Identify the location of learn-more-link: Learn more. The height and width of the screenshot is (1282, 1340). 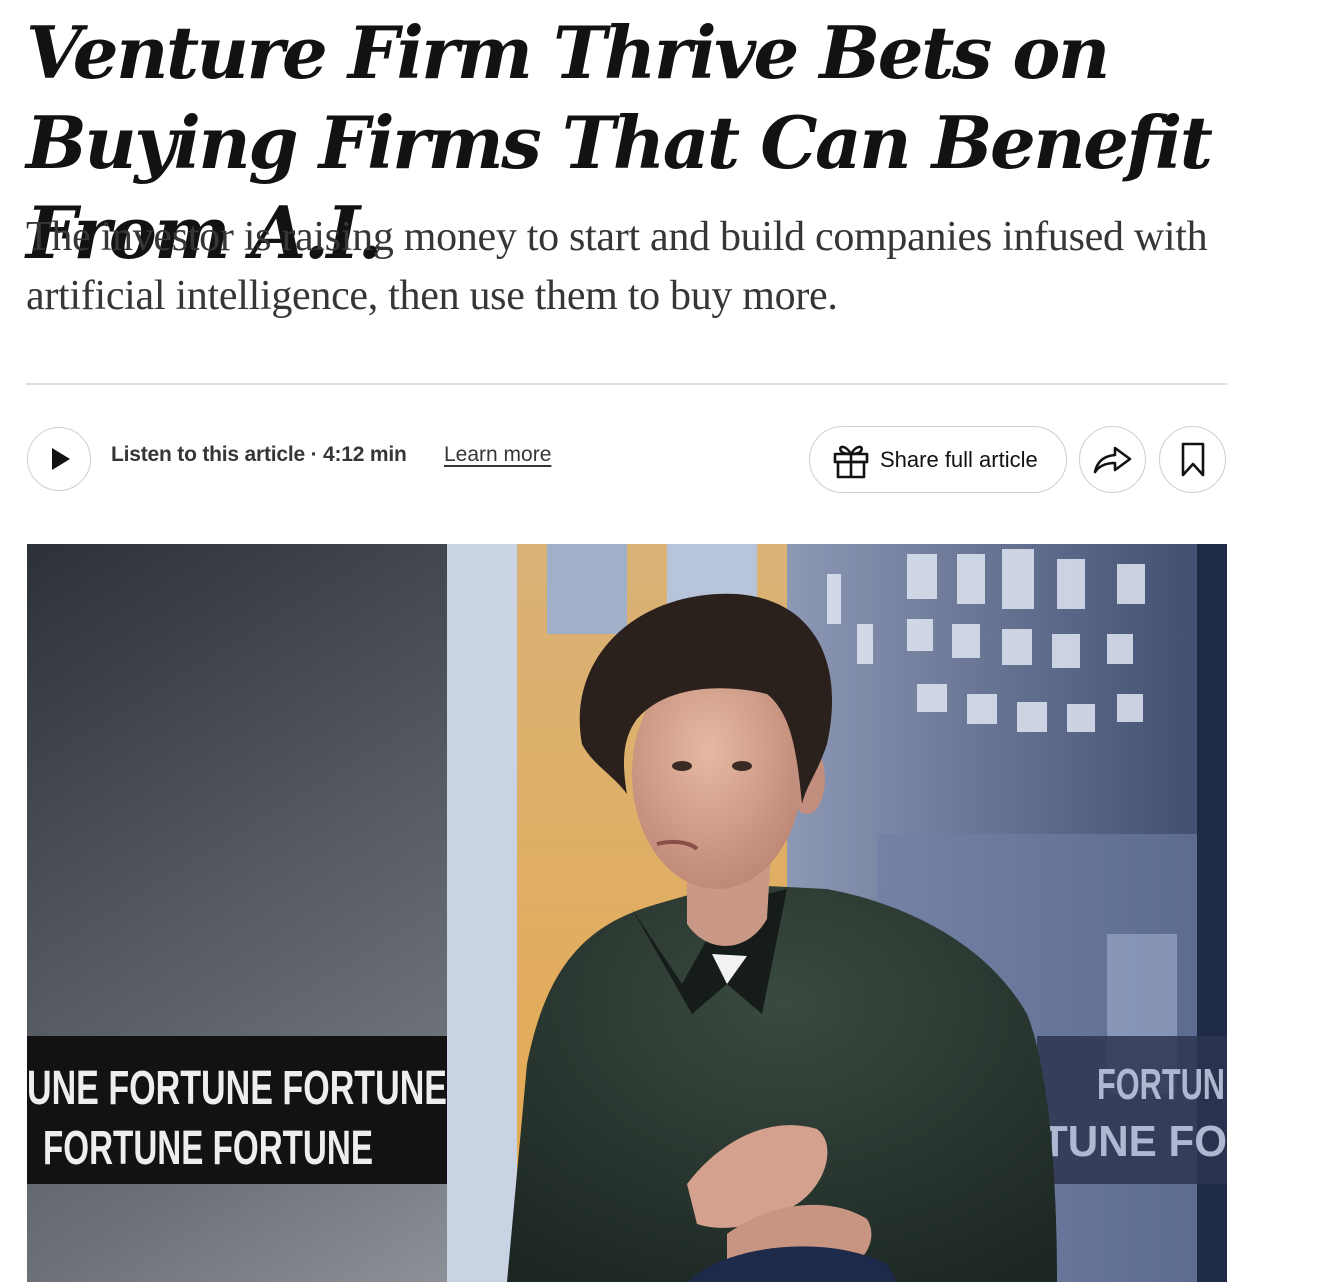
(497, 455).